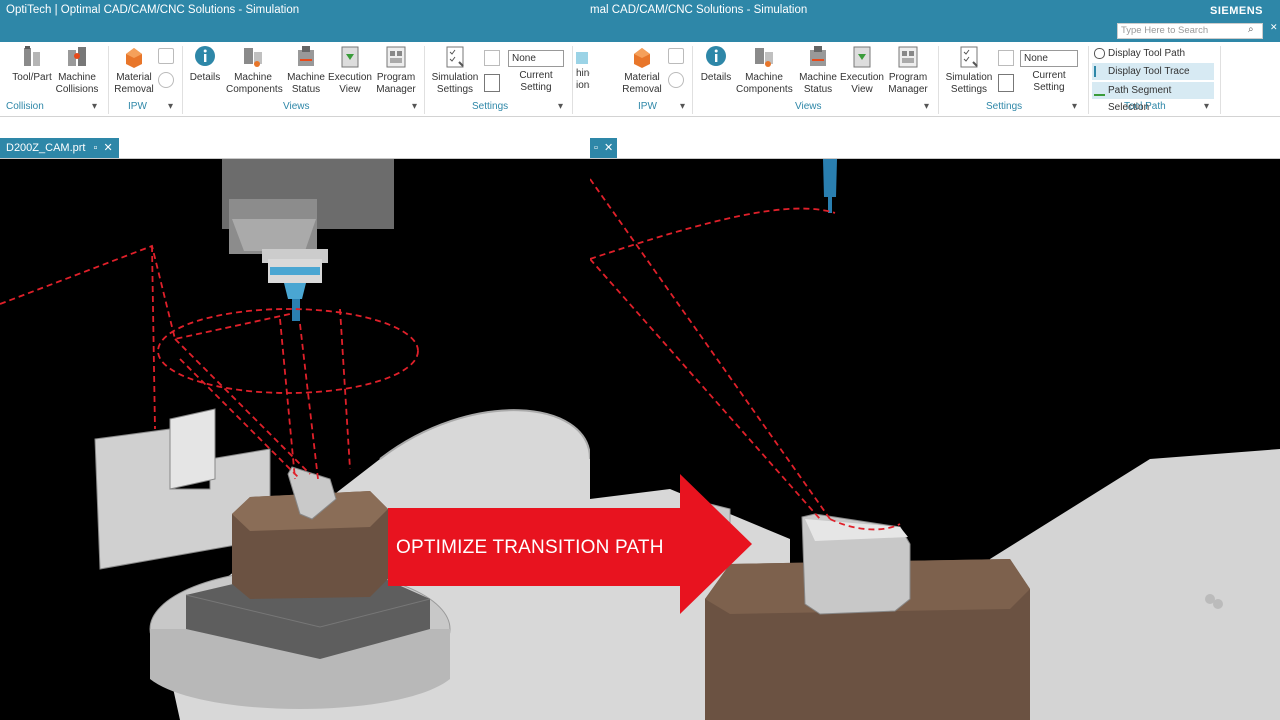 The image size is (1280, 720). What do you see at coordinates (582, 58) in the screenshot?
I see `check-icon` at bounding box center [582, 58].